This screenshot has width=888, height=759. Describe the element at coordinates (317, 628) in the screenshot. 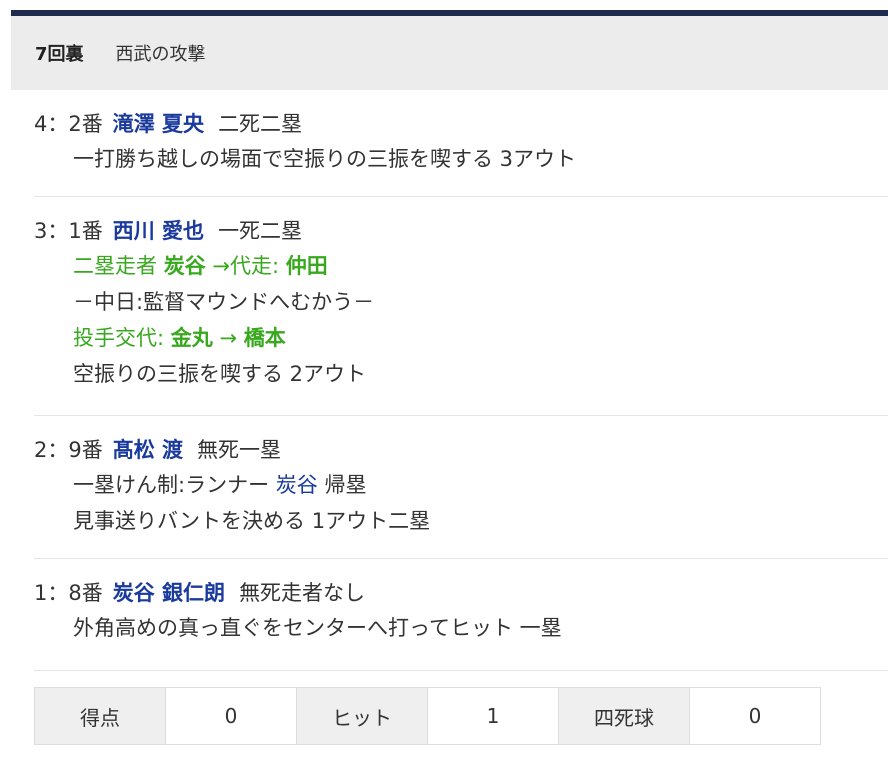

I see `play-result: 外角高めの真っ直ぐをセンターへ打ってヒット 一塁` at that location.